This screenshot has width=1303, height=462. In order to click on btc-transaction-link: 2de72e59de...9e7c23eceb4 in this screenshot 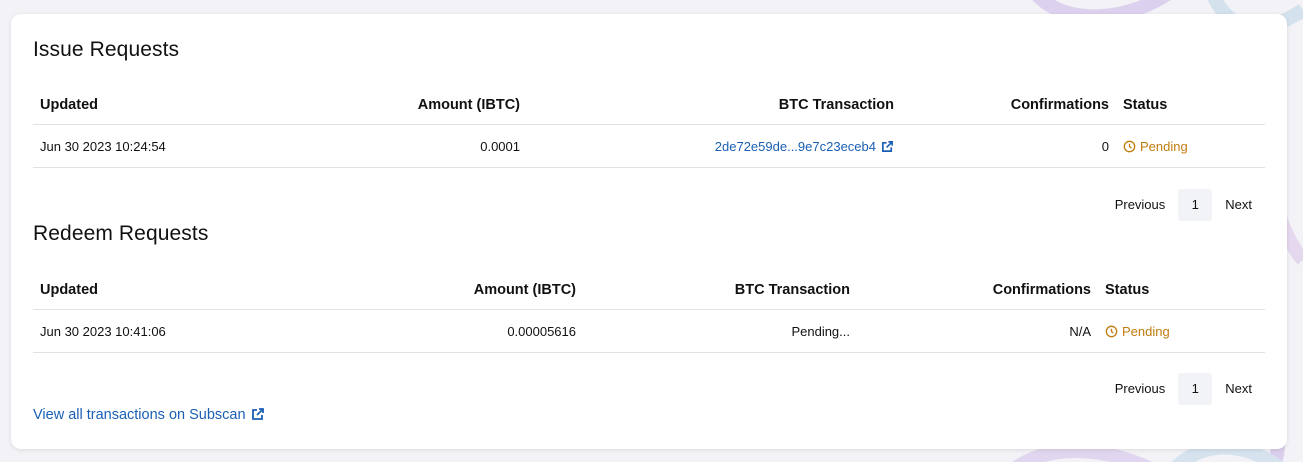, I will do `click(804, 146)`.